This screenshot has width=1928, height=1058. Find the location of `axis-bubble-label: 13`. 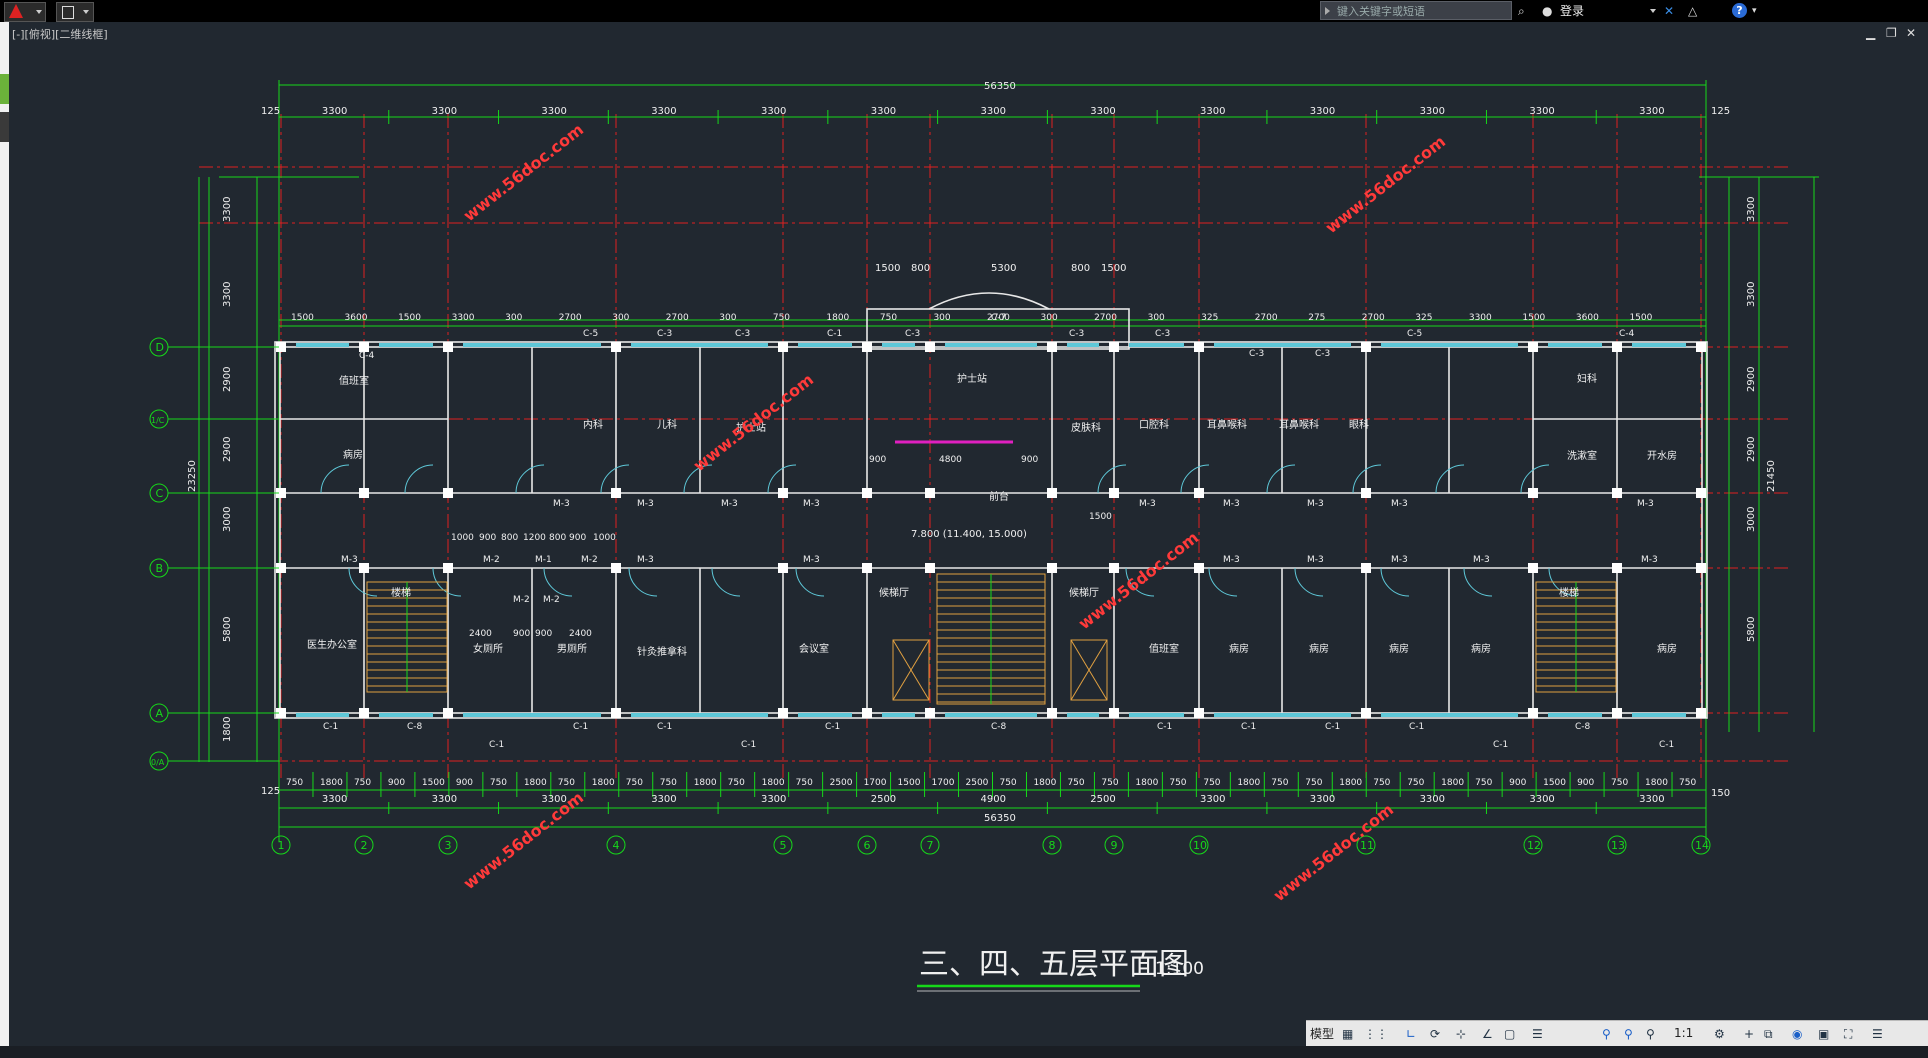

axis-bubble-label: 13 is located at coordinates (1618, 845).